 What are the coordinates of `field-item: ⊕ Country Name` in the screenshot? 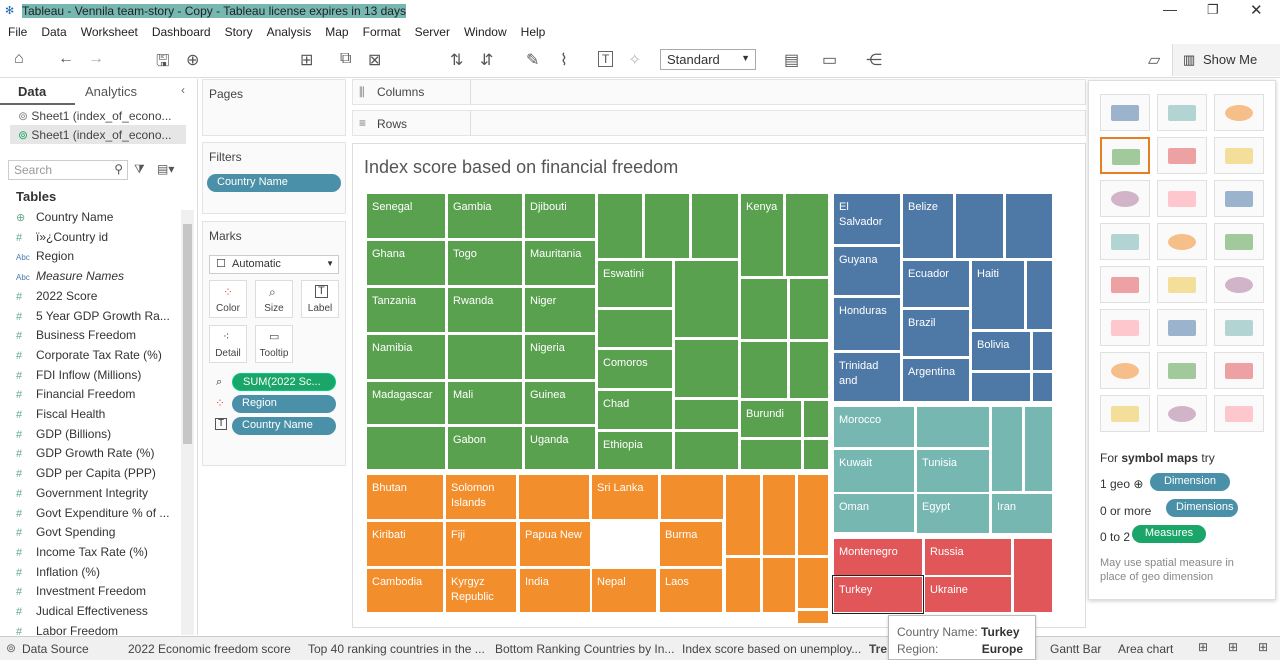 It's located at (64, 217).